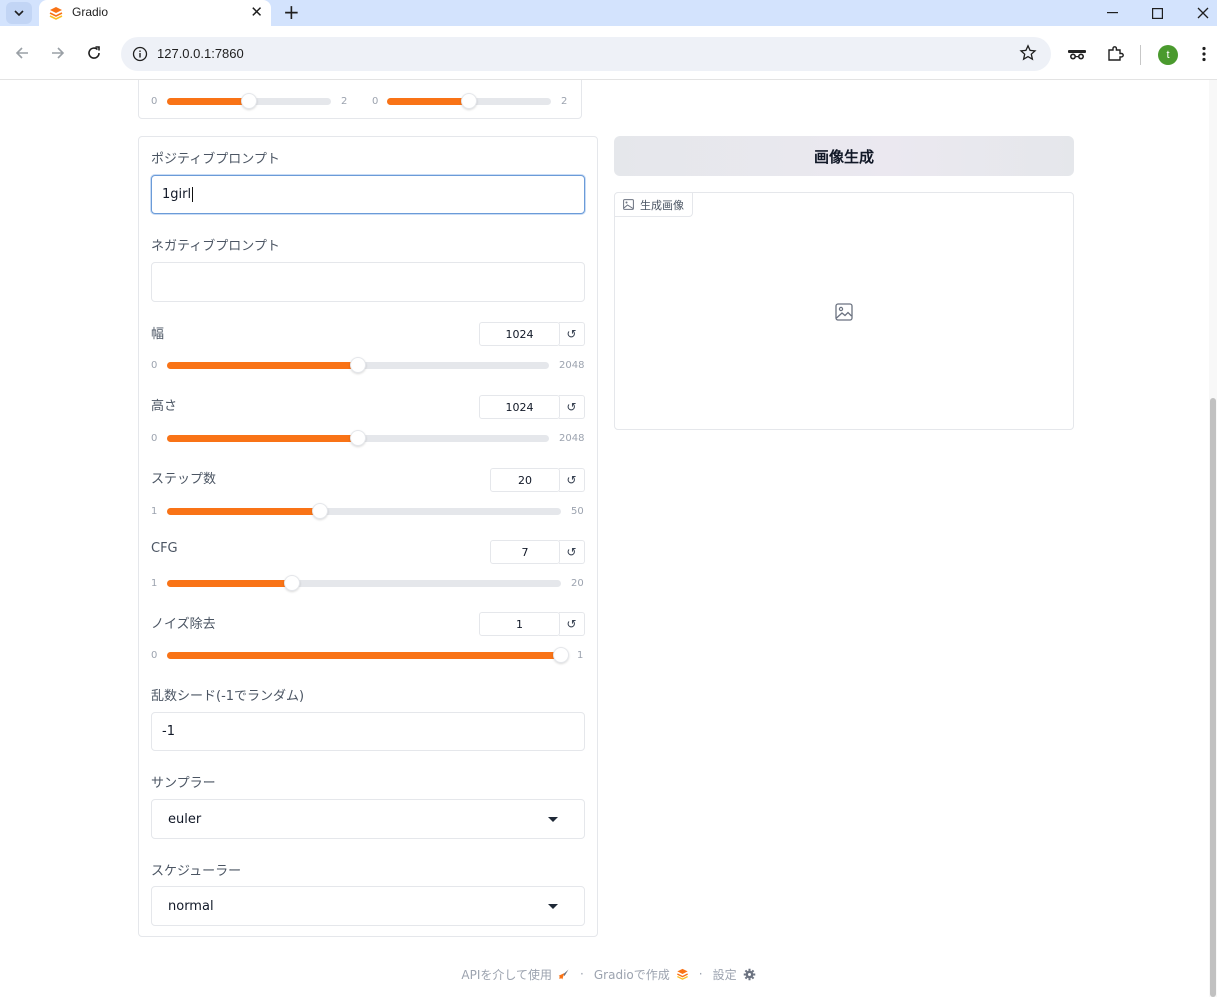 The height and width of the screenshot is (997, 1217). I want to click on positive-prompt-input: 1girl, so click(368, 194).